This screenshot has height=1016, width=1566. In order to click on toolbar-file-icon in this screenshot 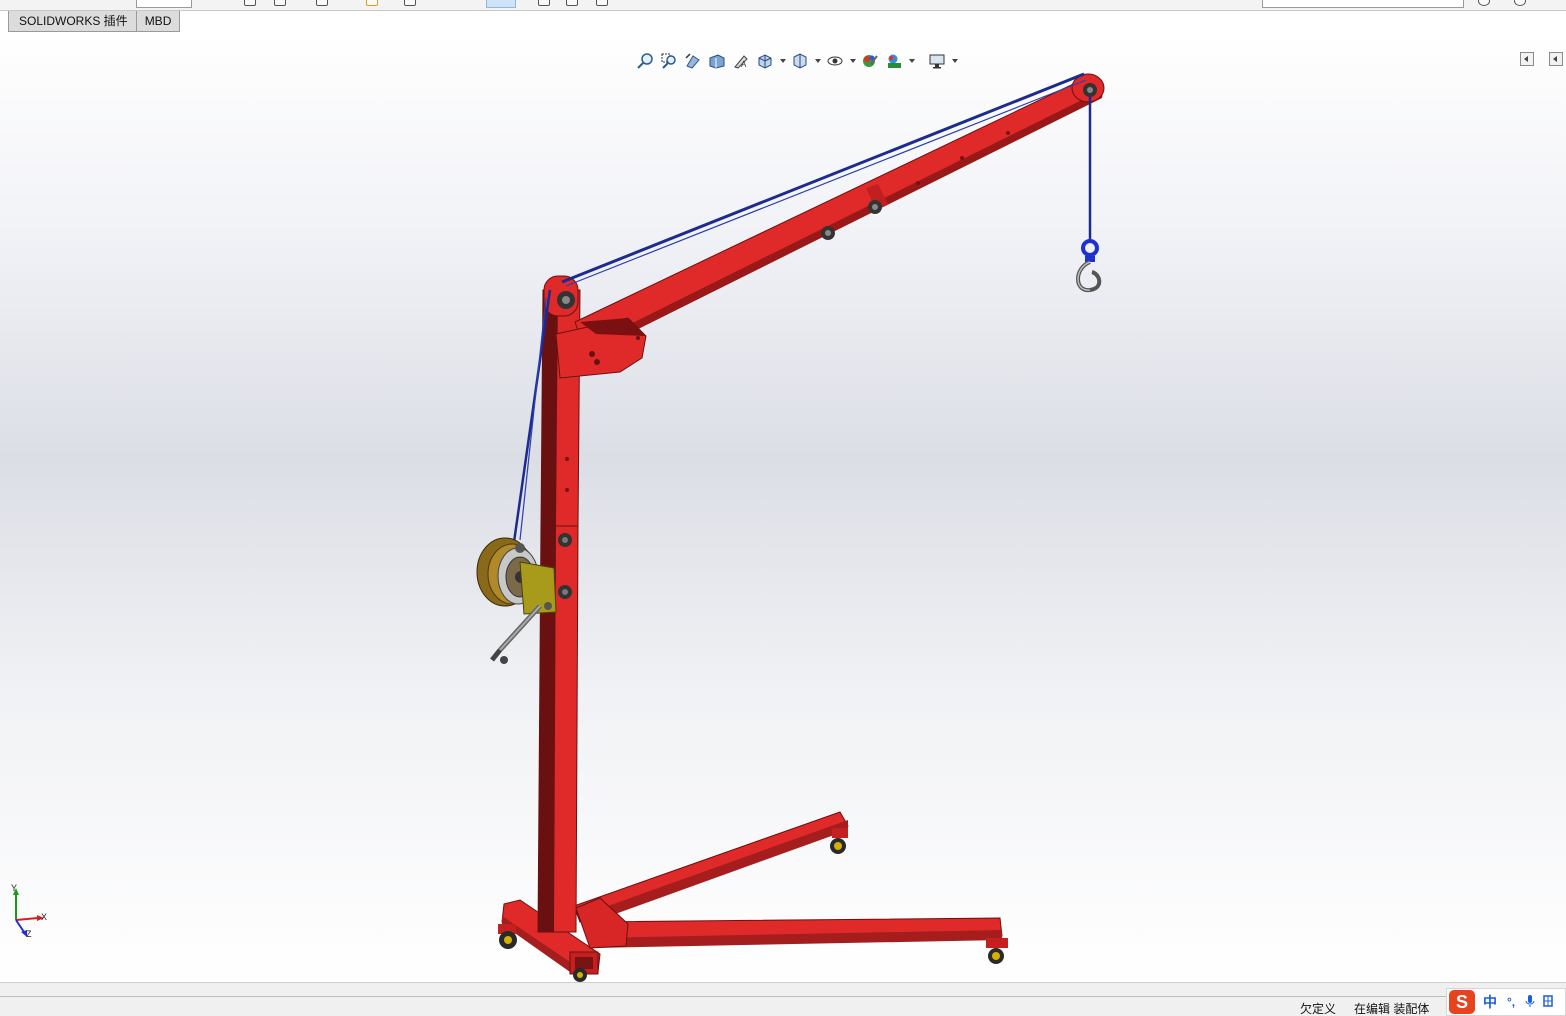, I will do `click(572, 3)`.